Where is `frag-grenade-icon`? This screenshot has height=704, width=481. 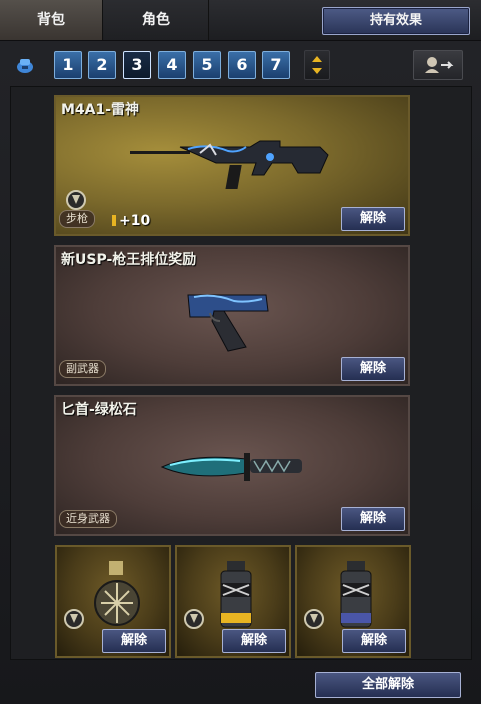 frag-grenade-icon is located at coordinates (117, 593).